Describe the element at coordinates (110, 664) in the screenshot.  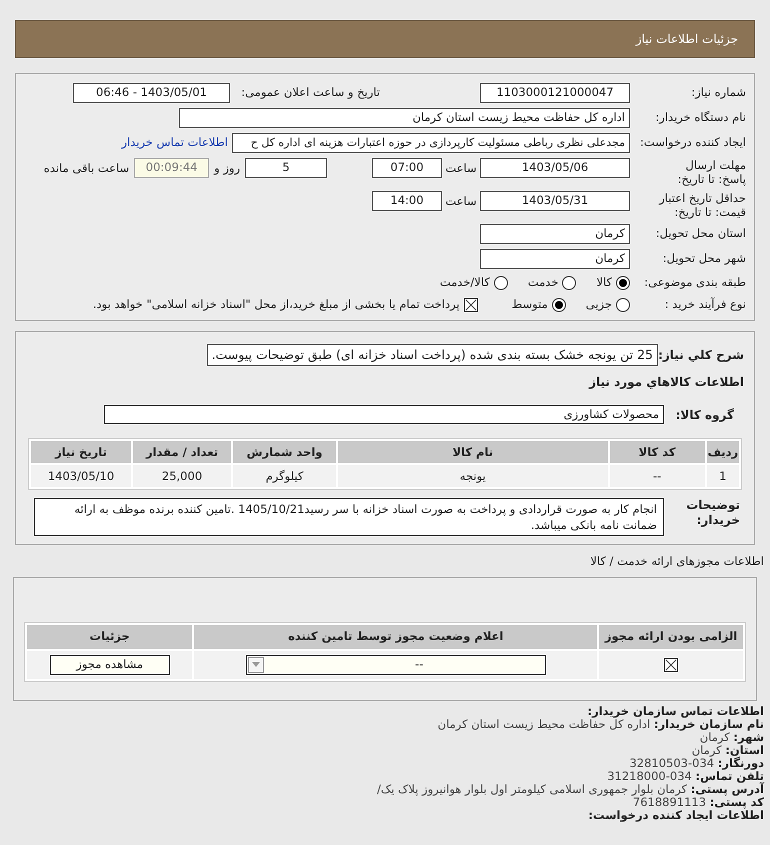
I see `view-permit-button: مشاهده مجوز` at that location.